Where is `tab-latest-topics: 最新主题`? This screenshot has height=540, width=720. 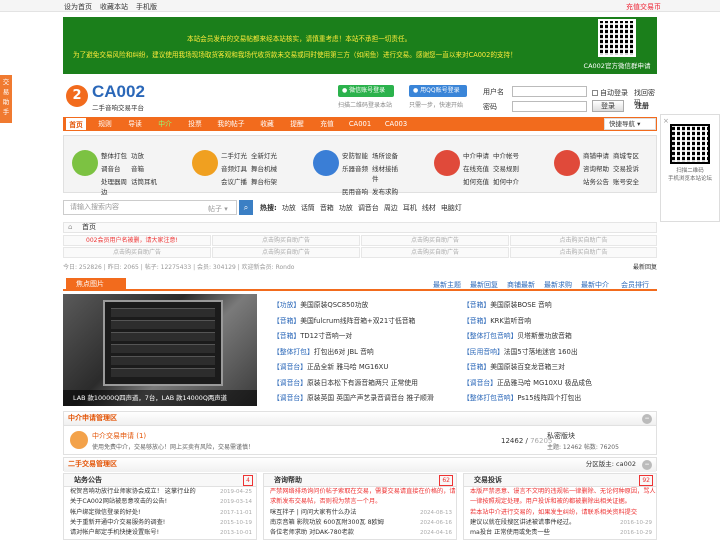
tab-latest-topics: 最新主题 is located at coordinates (447, 285).